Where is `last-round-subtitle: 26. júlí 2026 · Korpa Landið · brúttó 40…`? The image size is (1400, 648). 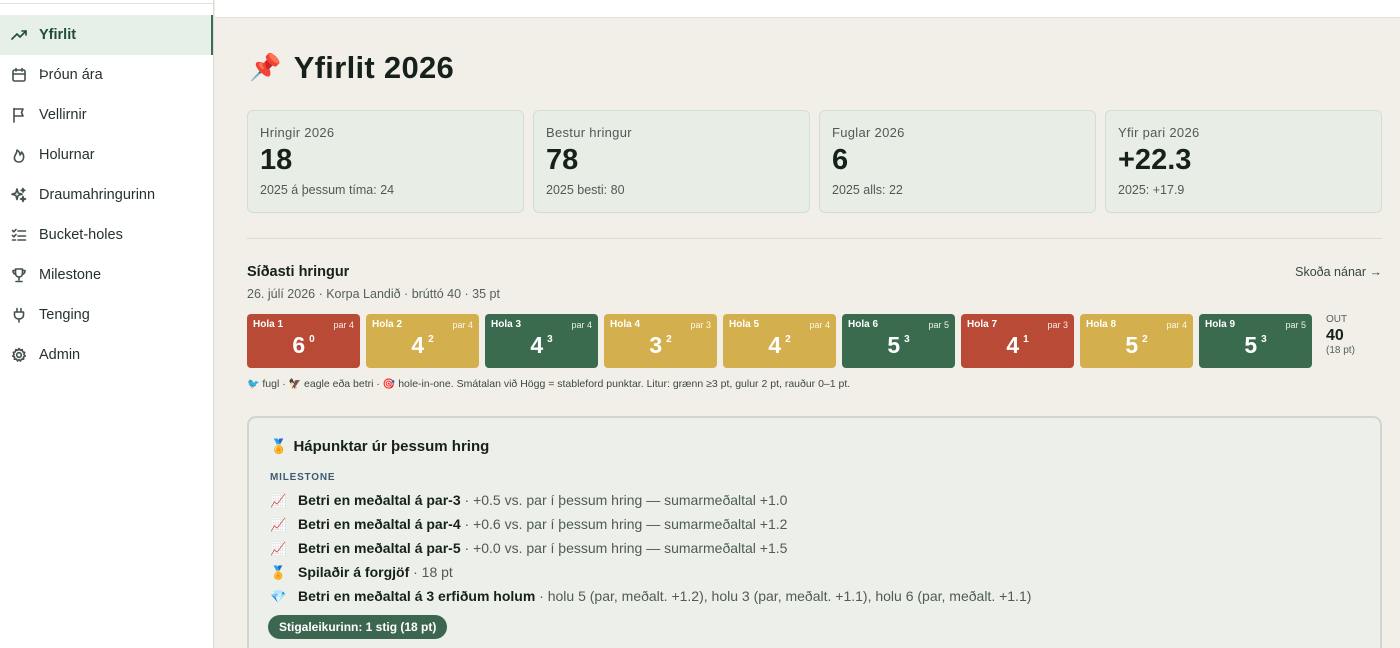 last-round-subtitle: 26. júlí 2026 · Korpa Landið · brúttó 40… is located at coordinates (373, 294).